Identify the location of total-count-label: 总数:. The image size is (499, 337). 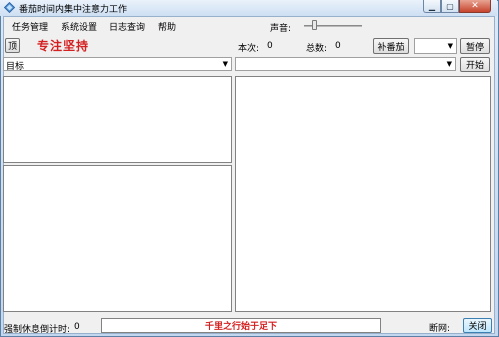
(317, 49).